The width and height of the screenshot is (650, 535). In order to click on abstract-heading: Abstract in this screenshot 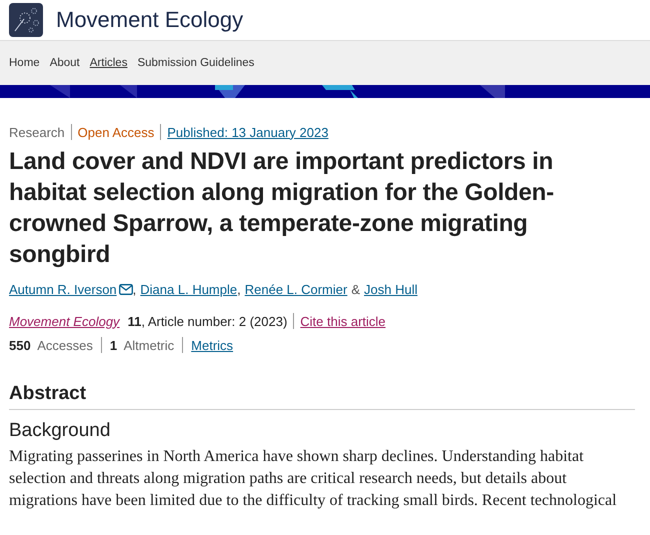, I will do `click(322, 396)`.